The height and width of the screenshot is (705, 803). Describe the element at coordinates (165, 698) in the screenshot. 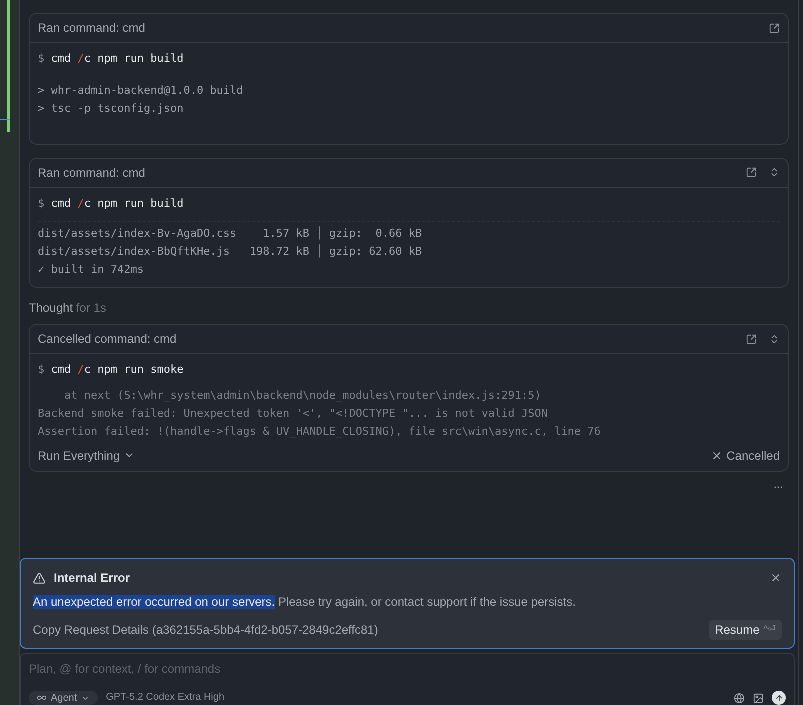

I see `model-selector: GPT-5.2 Codex Extra High` at that location.